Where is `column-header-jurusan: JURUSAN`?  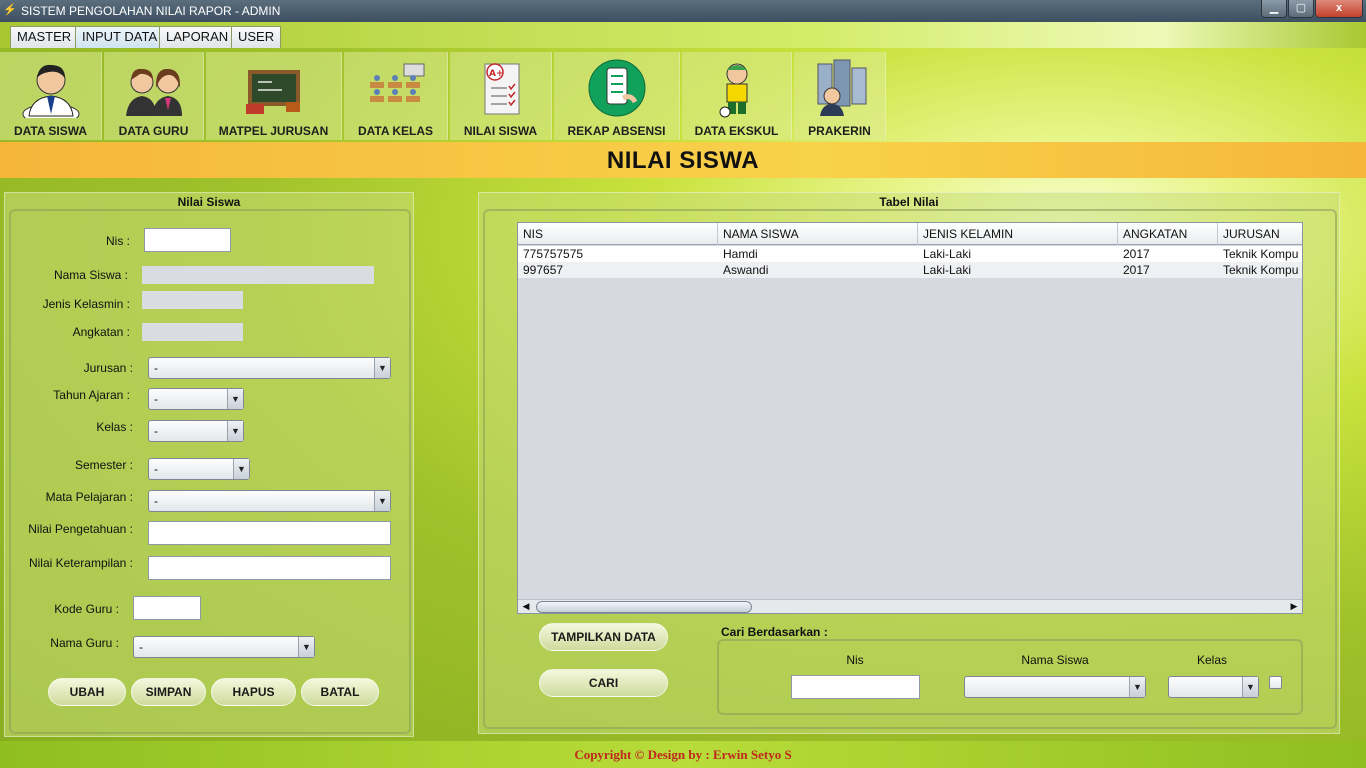 column-header-jurusan: JURUSAN is located at coordinates (1260, 234).